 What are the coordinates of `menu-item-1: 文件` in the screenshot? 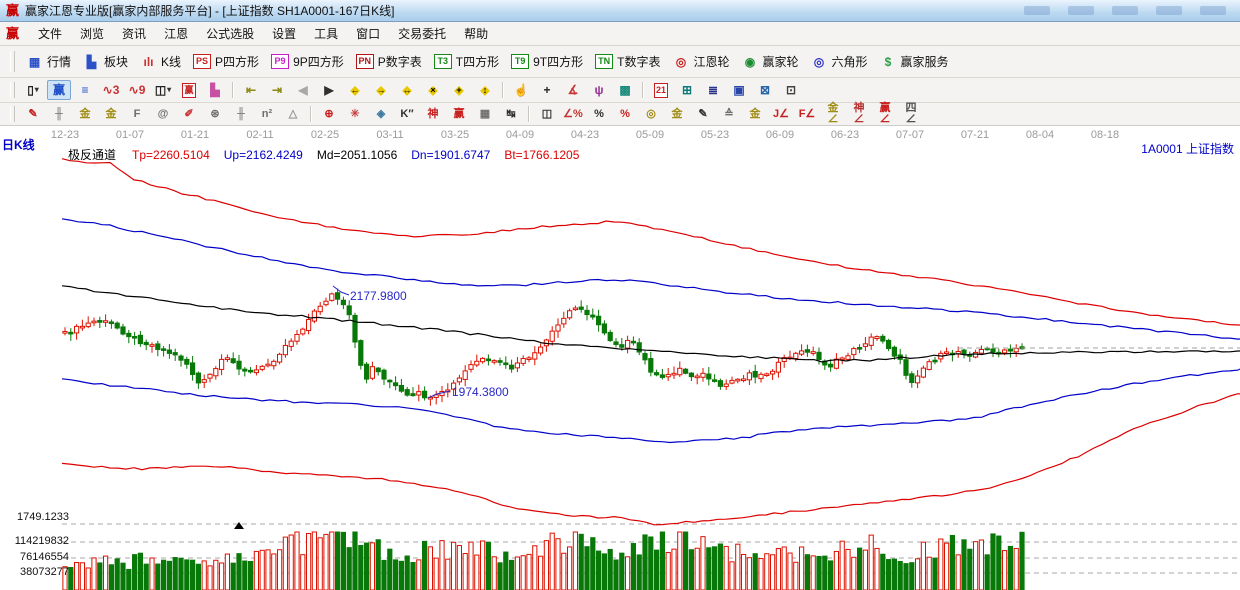 It's located at (50, 33).